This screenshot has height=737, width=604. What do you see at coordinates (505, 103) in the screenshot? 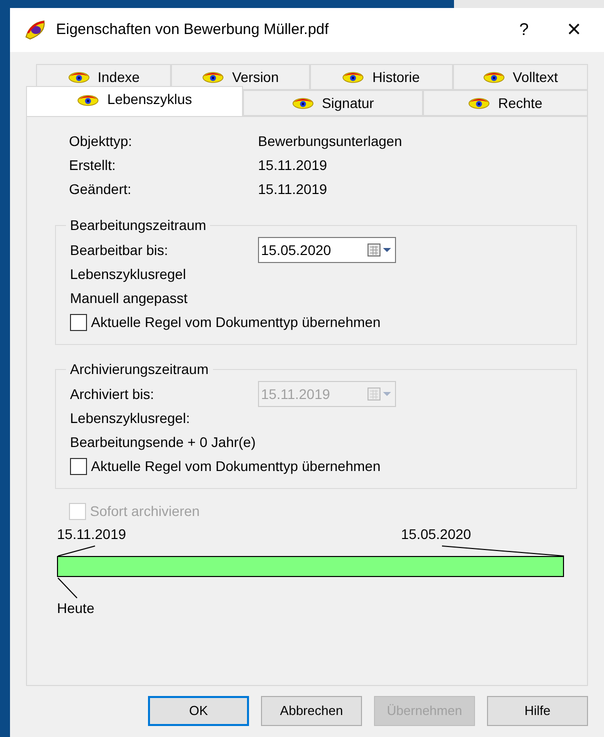
I see `tab: Rechte` at bounding box center [505, 103].